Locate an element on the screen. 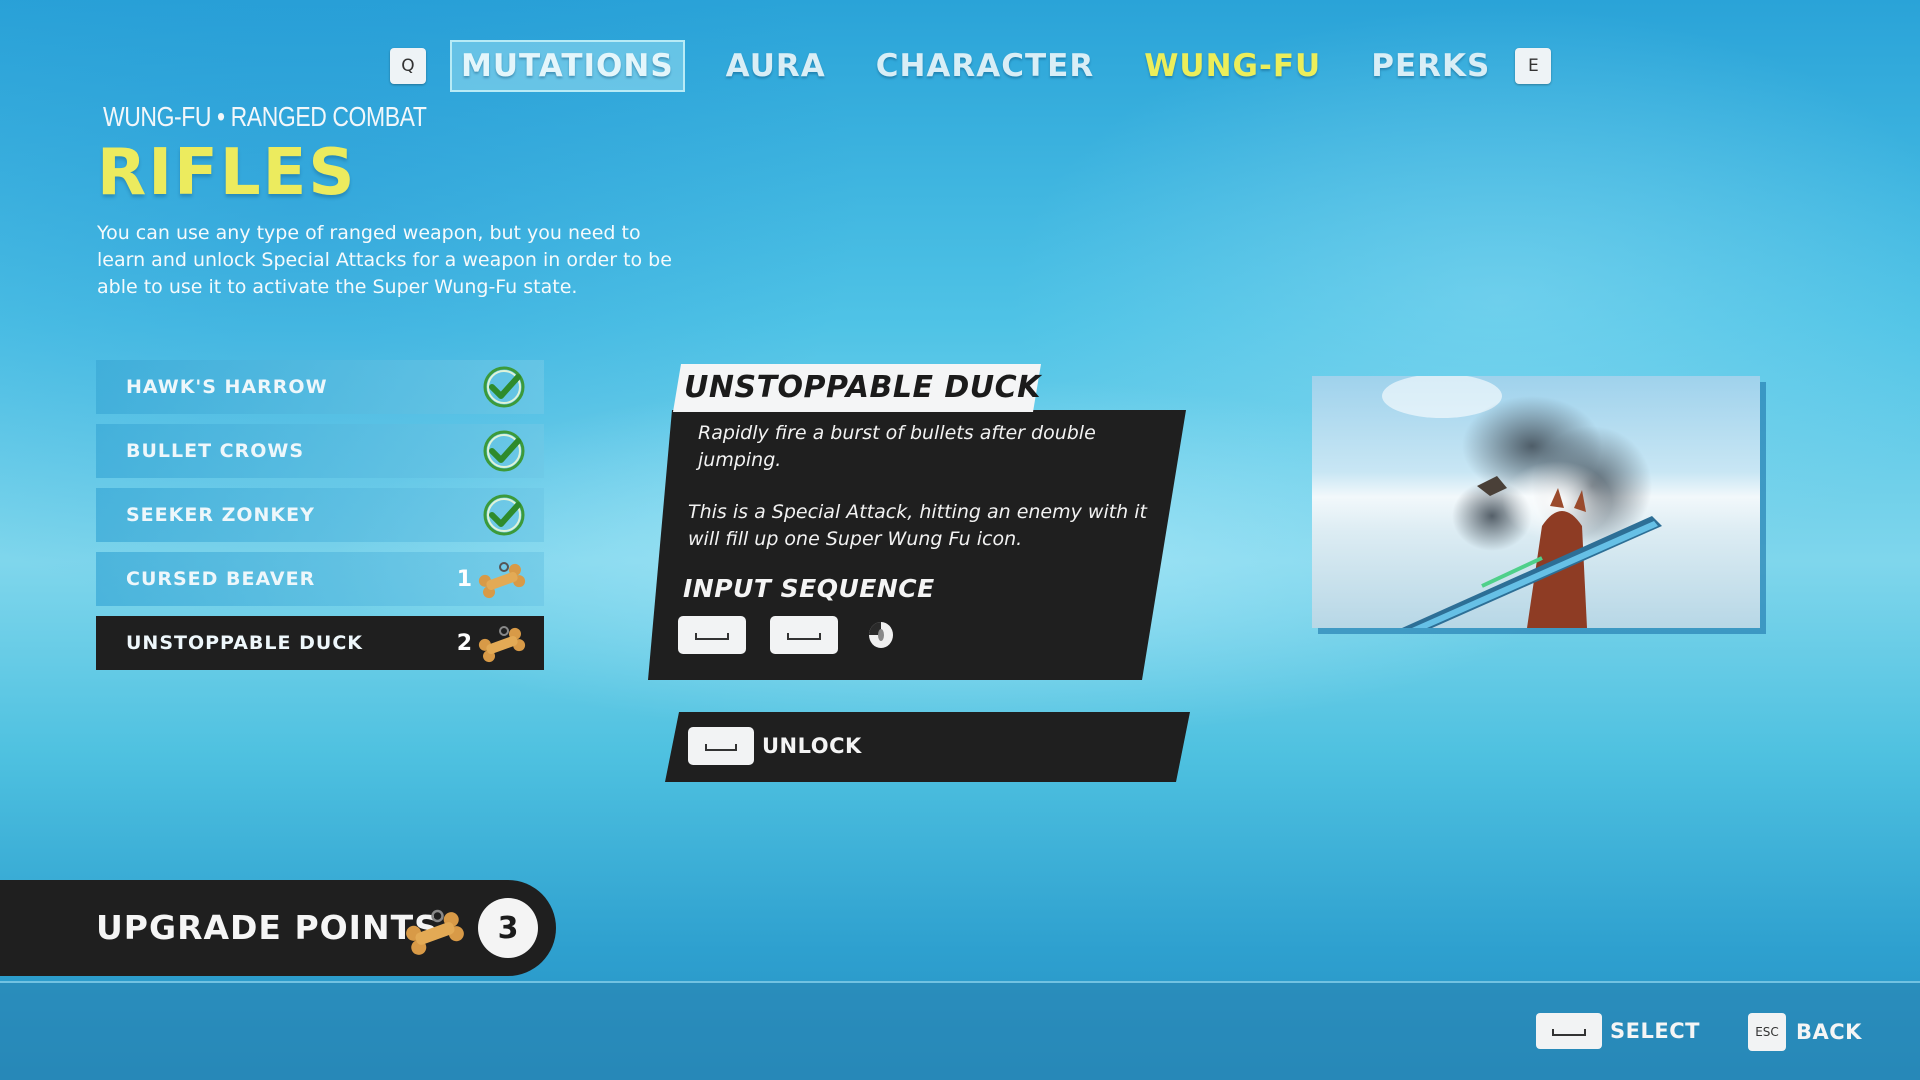 The width and height of the screenshot is (1920, 1080). attack-item-label: UNSTOPPABLE DUCK is located at coordinates (244, 643).